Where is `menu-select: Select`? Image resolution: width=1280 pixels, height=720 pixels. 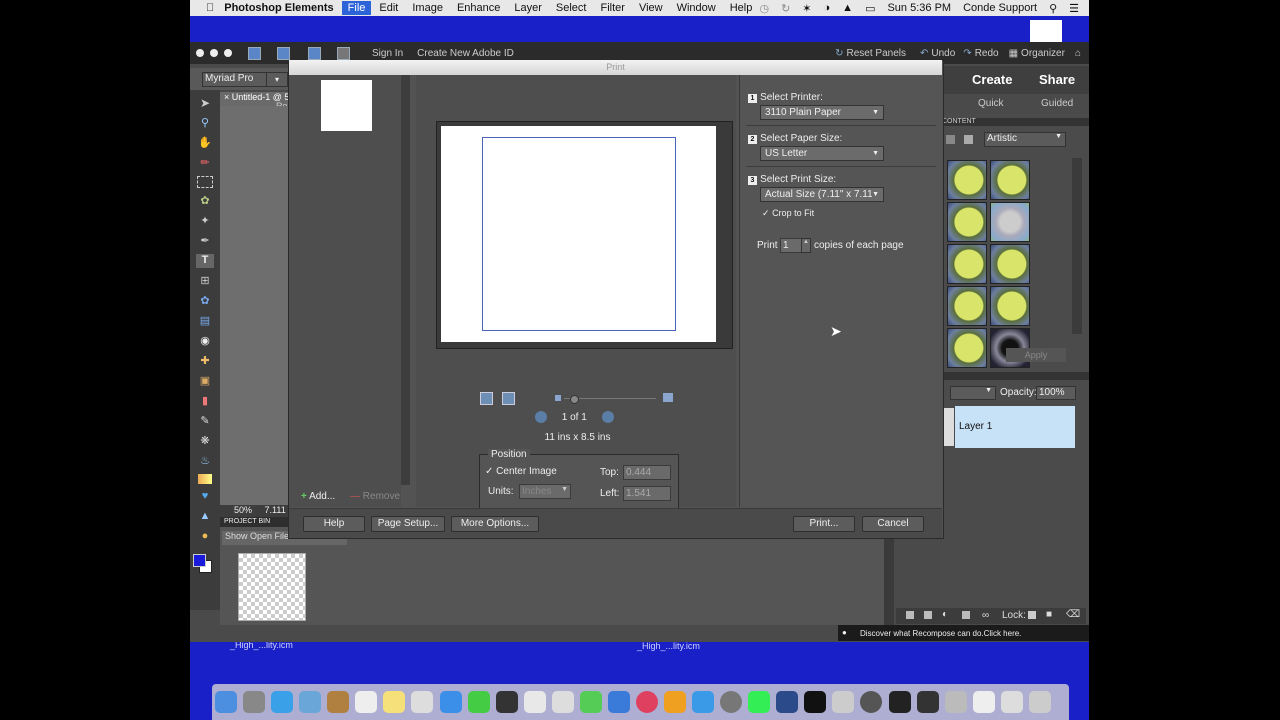 menu-select: Select is located at coordinates (571, 8).